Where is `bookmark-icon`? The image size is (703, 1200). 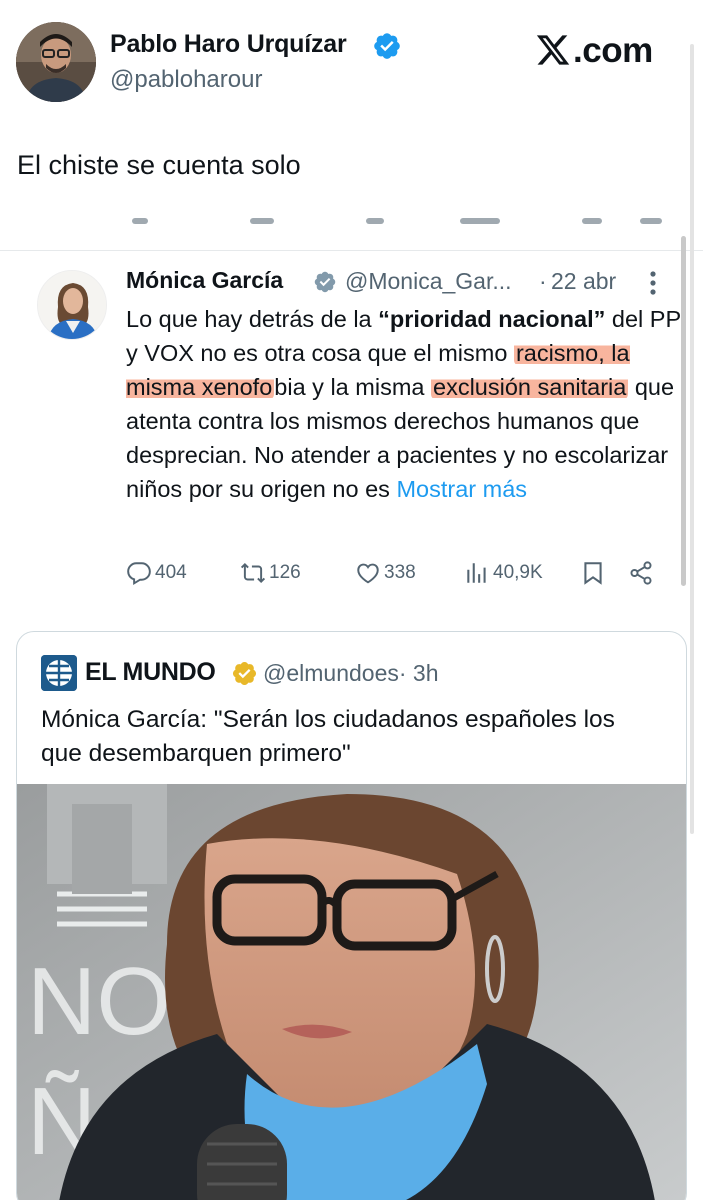 bookmark-icon is located at coordinates (593, 573).